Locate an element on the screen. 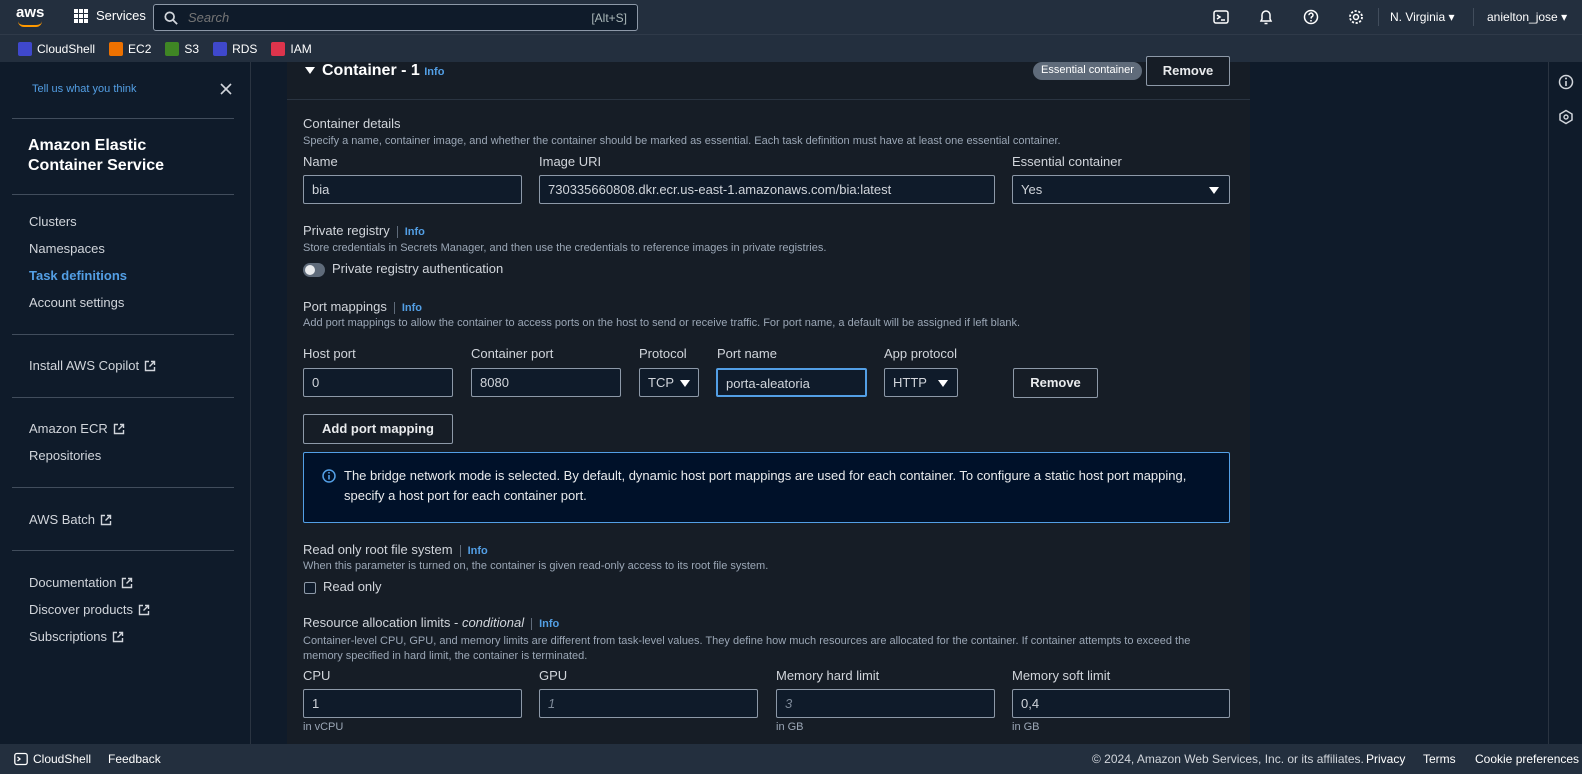  memory-hard-unit-hint: in GB is located at coordinates (790, 727).